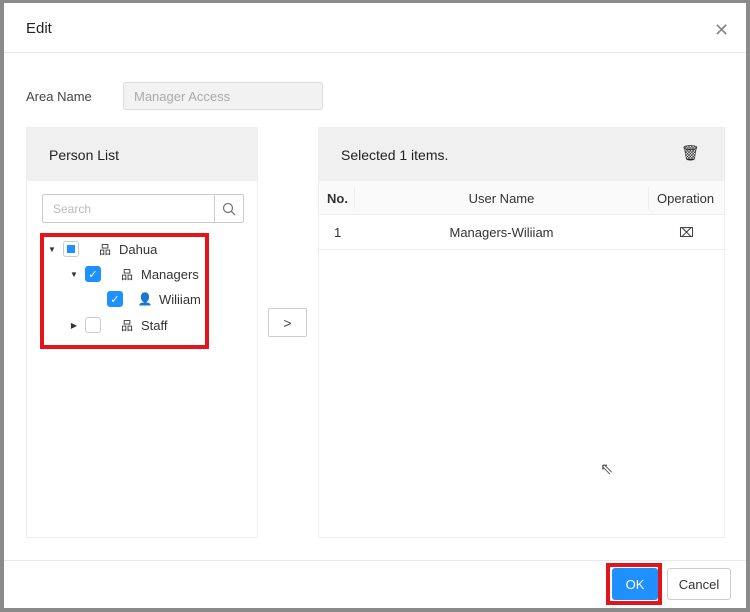 The image size is (750, 612). I want to click on cell-user-name: Managers-Wiliiam, so click(501, 232).